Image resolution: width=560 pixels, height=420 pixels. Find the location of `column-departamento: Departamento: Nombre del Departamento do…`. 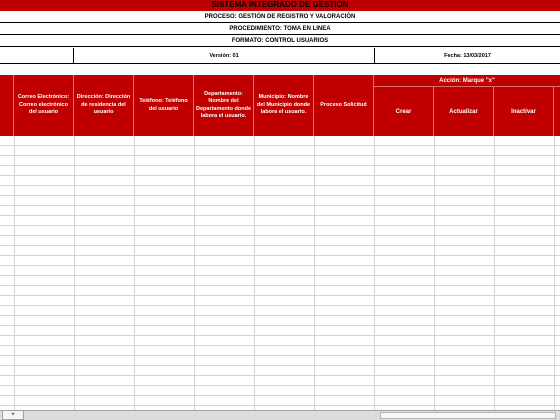

column-departamento: Departamento: Nombre del Departamento do… is located at coordinates (224, 105).